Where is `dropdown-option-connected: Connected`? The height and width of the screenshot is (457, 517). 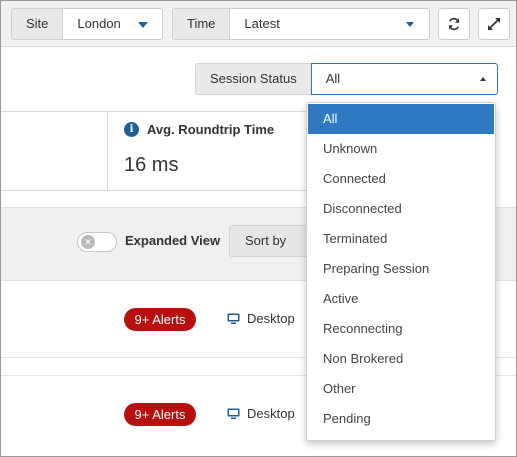
dropdown-option-connected: Connected is located at coordinates (401, 179).